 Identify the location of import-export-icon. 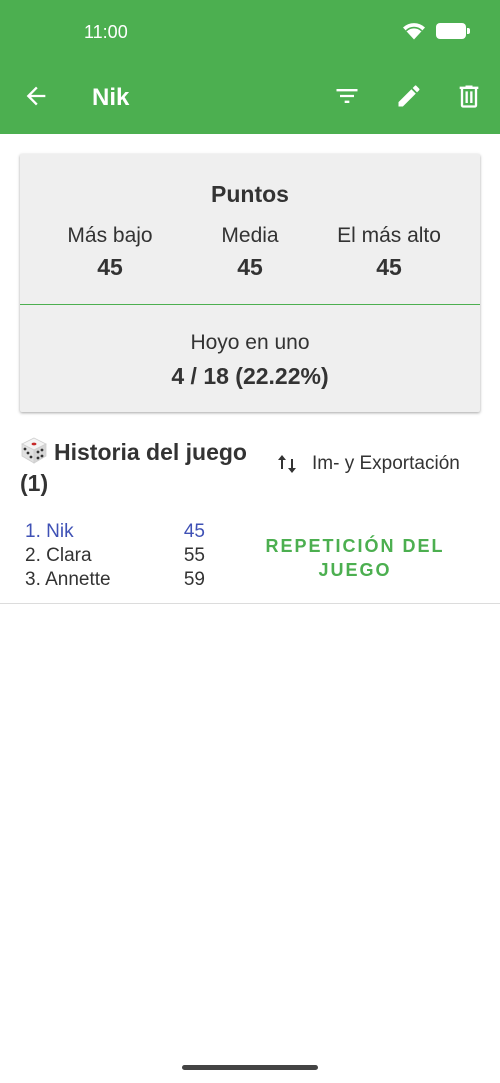
(287, 464).